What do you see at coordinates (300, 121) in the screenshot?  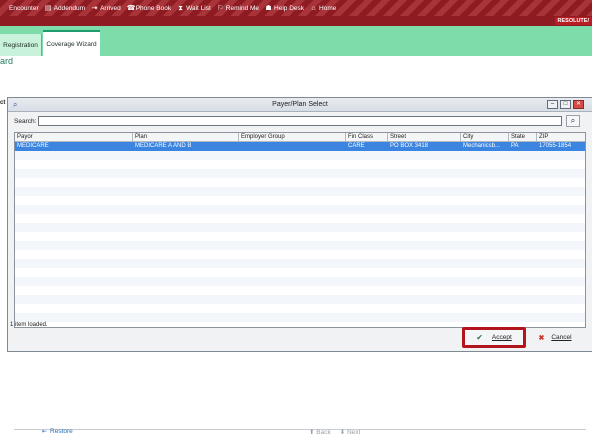 I see `search-input` at bounding box center [300, 121].